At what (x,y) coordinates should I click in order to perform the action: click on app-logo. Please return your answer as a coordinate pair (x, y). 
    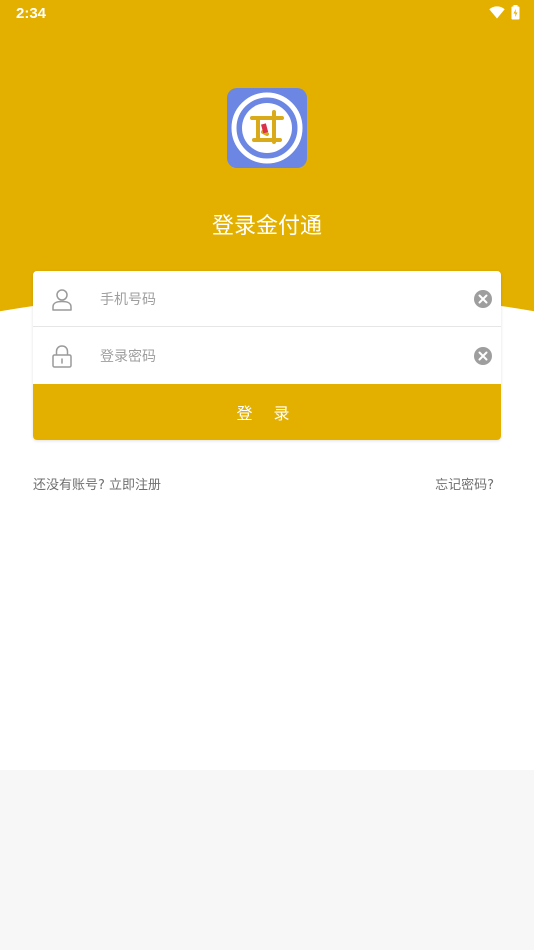
    Looking at the image, I should click on (267, 128).